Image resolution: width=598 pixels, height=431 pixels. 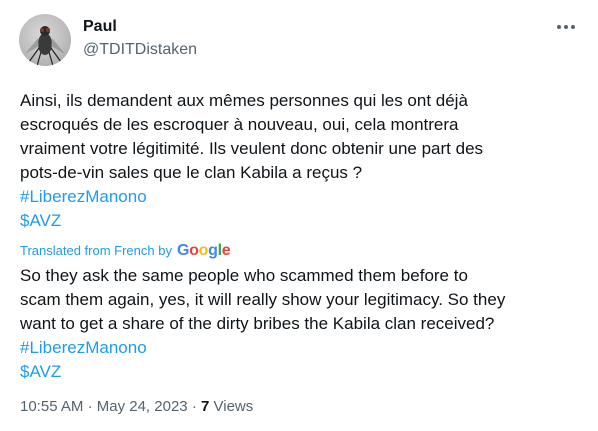 I want to click on more-options-button, so click(x=566, y=27).